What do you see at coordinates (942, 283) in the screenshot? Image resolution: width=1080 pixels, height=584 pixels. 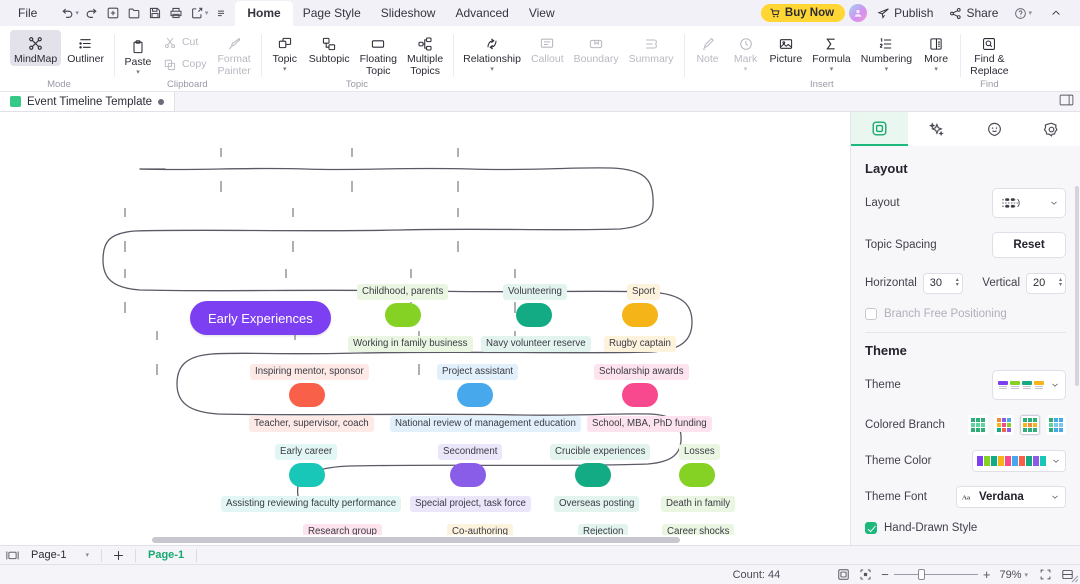 I see `horizontal-stepper: 30 ▴ ▾` at bounding box center [942, 283].